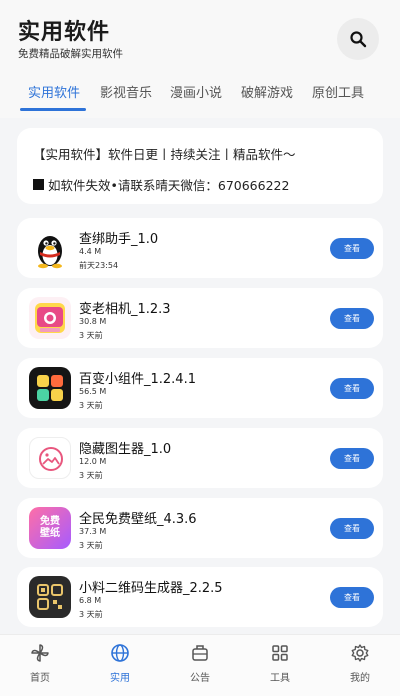 The image size is (400, 696). Describe the element at coordinates (196, 91) in the screenshot. I see `tab-comics-novels: 漫画小说` at that location.